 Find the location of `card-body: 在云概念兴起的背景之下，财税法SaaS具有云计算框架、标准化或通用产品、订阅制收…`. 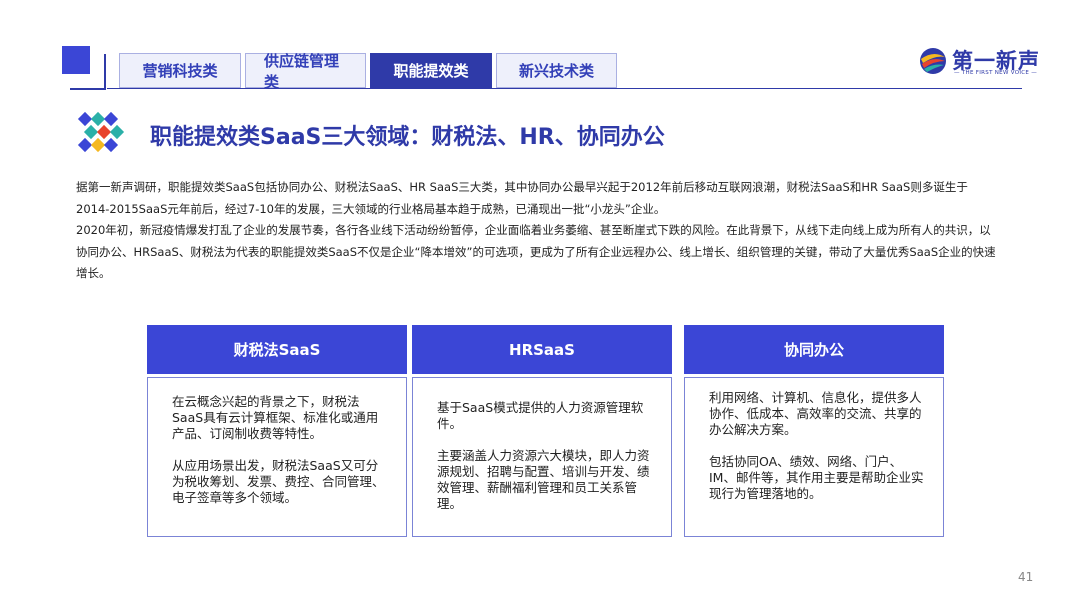

card-body: 在云概念兴起的背景之下，财税法SaaS具有云计算框架、标准化或通用产品、订阅制收… is located at coordinates (277, 457).